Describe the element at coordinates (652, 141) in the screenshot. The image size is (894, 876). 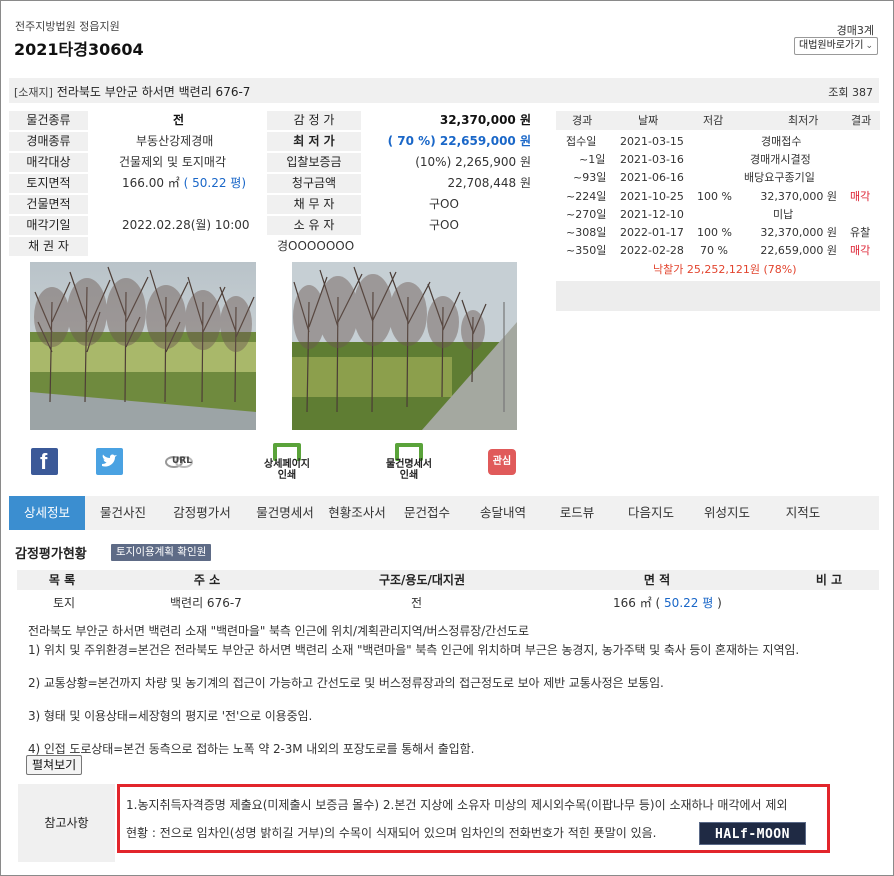
I see `history-date: 2021-03-15` at that location.